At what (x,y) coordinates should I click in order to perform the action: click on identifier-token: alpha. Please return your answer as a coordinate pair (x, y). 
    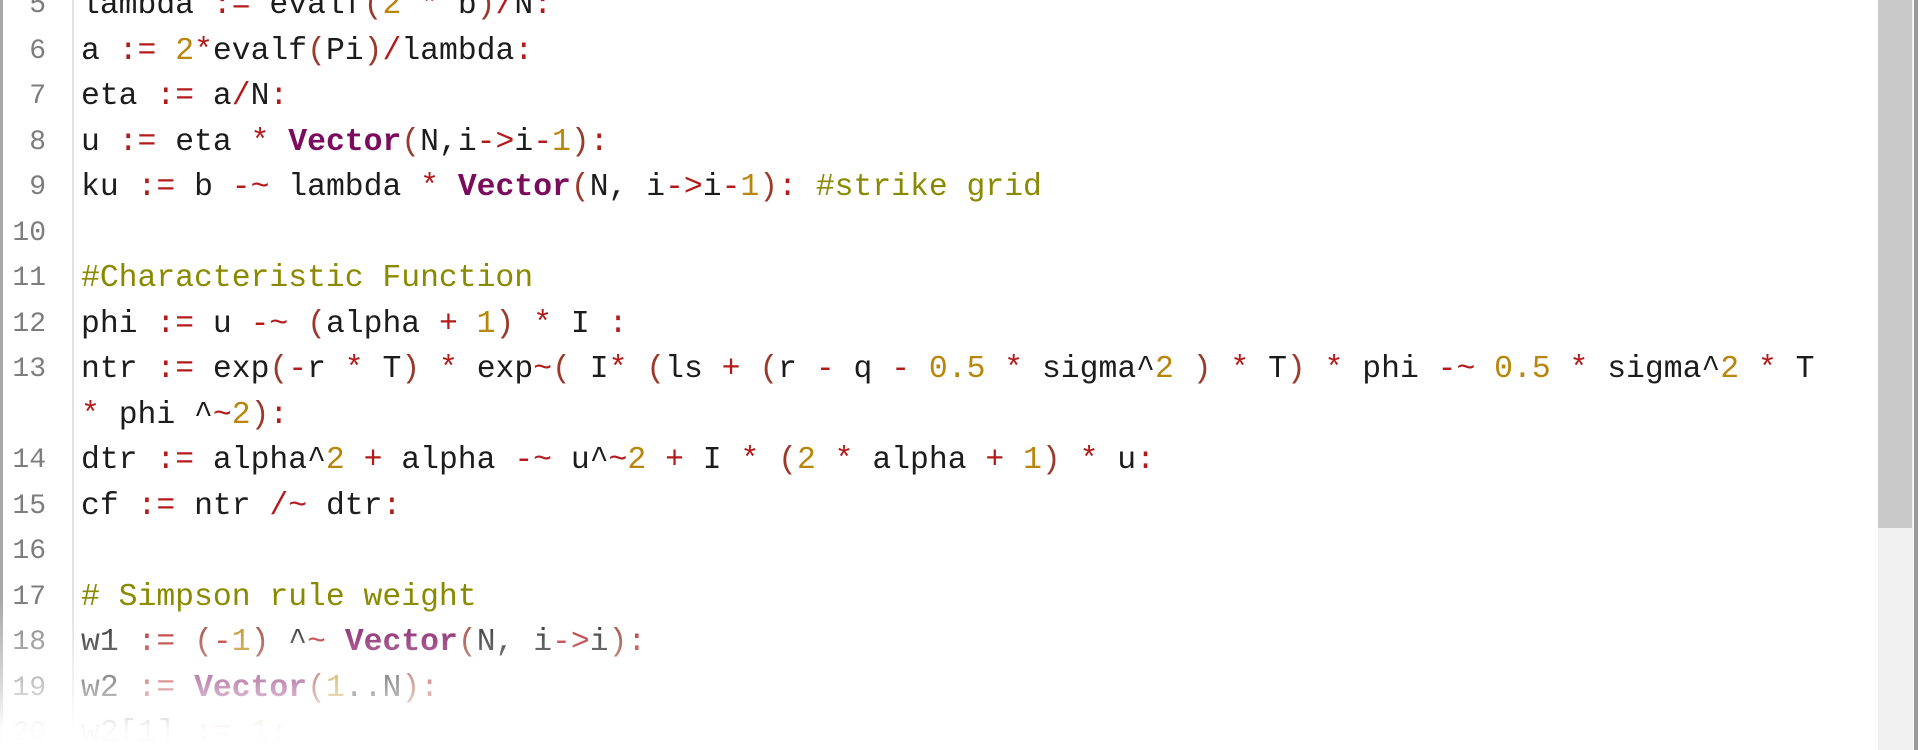
    Looking at the image, I should click on (373, 324).